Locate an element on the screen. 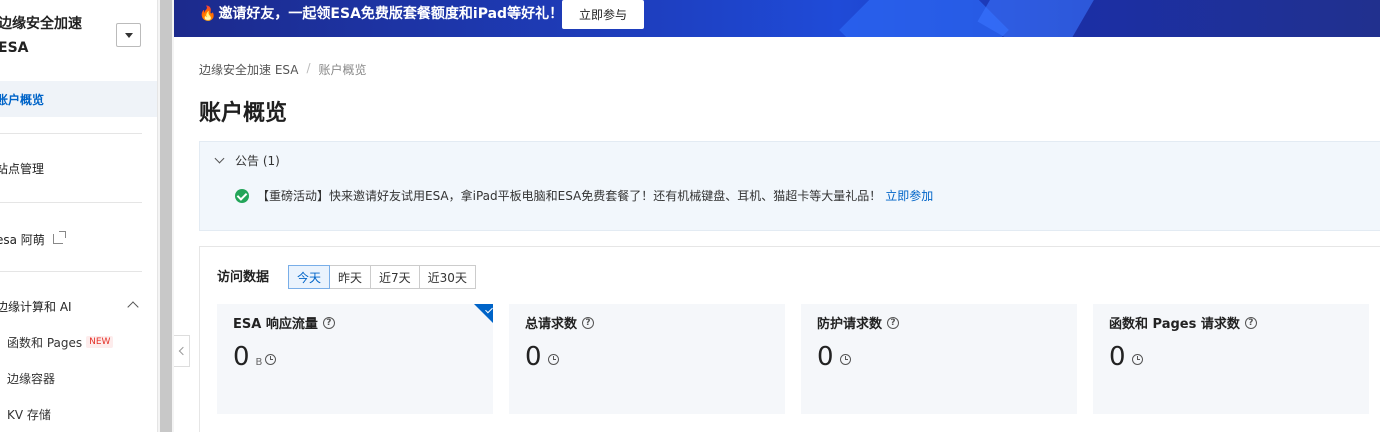 This screenshot has width=1380, height=432. metric-card-functions-pages-requests: 函数和 Pages 请求数 ? 0 is located at coordinates (1231, 359).